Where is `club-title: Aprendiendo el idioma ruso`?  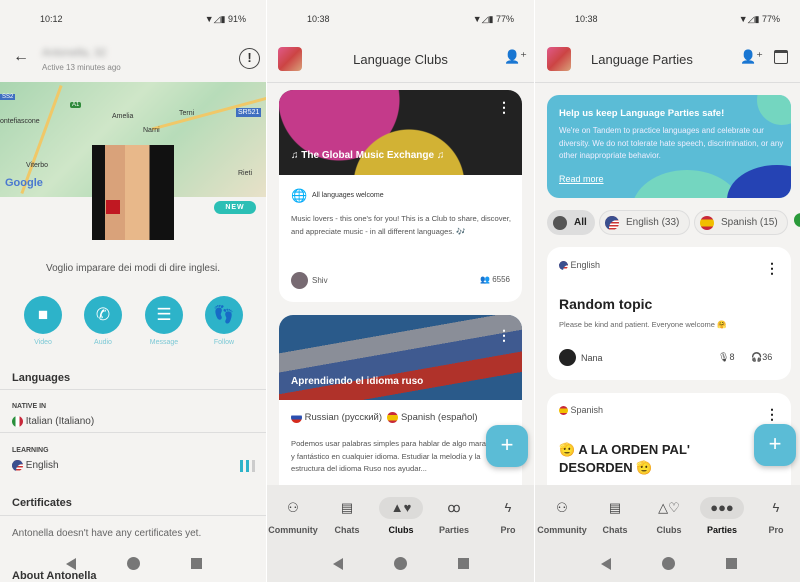
club-title: Aprendiendo el idioma ruso is located at coordinates (357, 381).